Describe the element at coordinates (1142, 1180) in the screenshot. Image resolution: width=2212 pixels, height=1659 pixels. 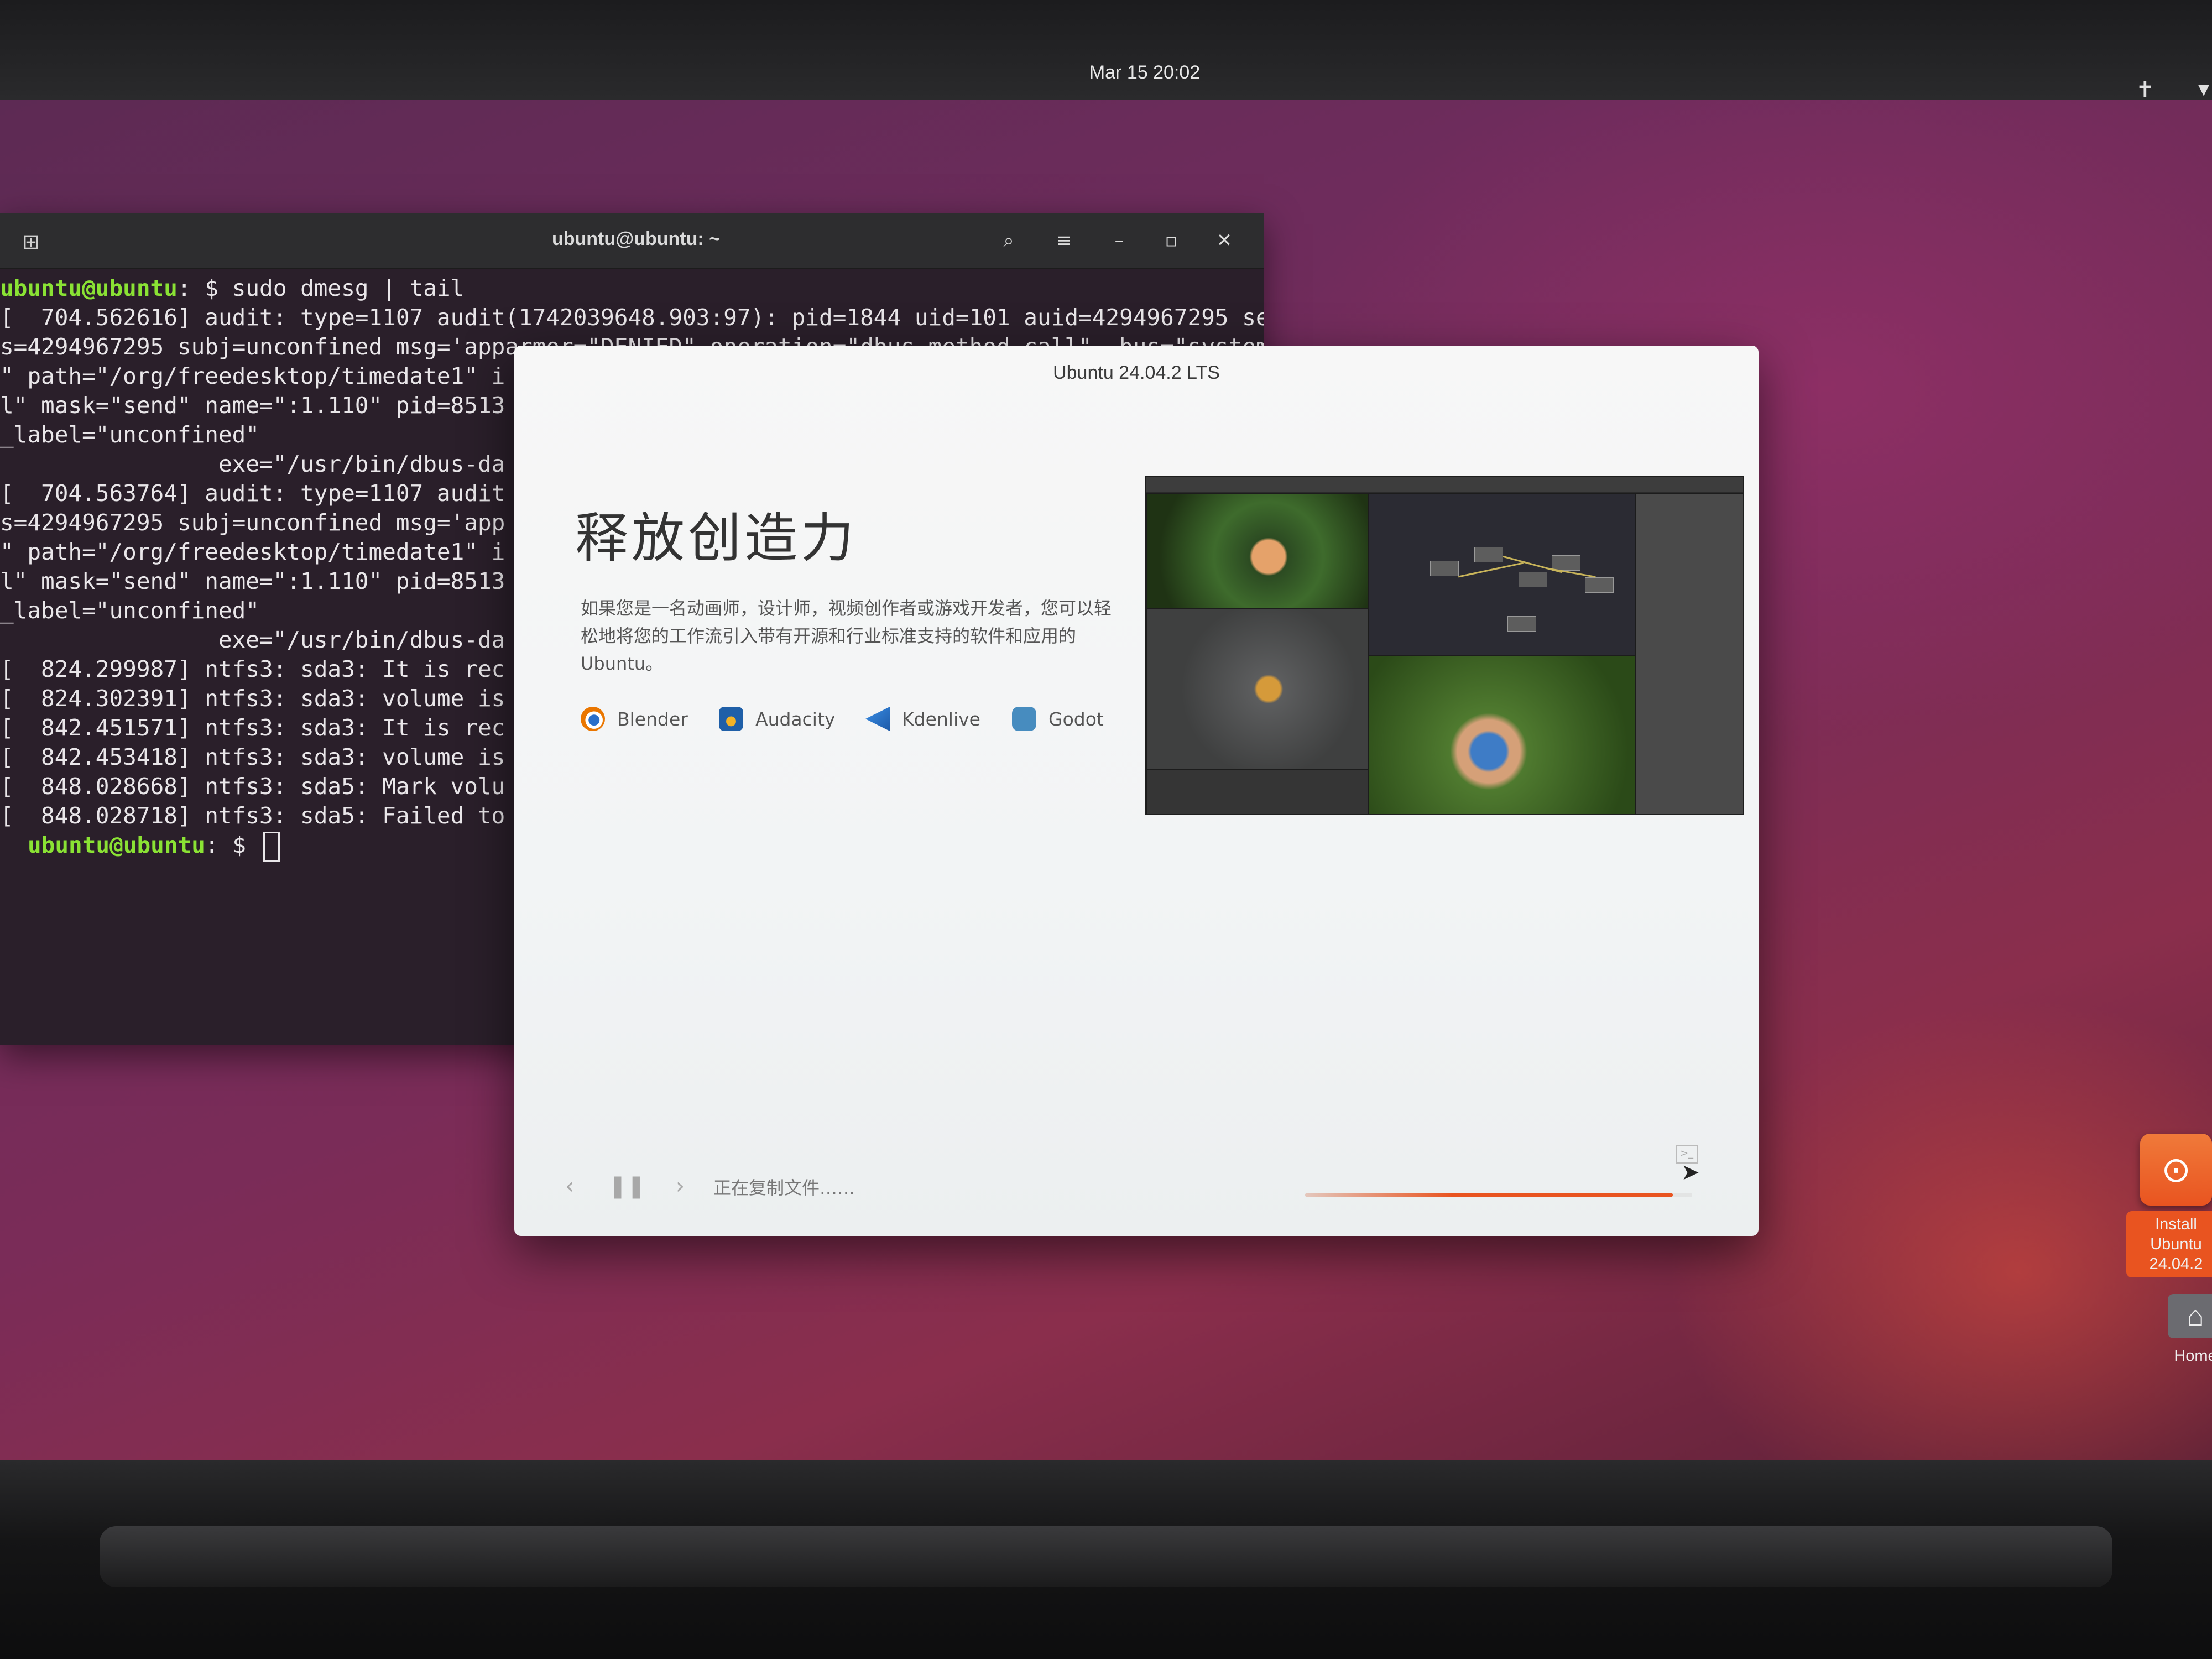
I see `installer-footer: ‹ ❚❚ › 正在复制文件…… >_ ➤` at that location.